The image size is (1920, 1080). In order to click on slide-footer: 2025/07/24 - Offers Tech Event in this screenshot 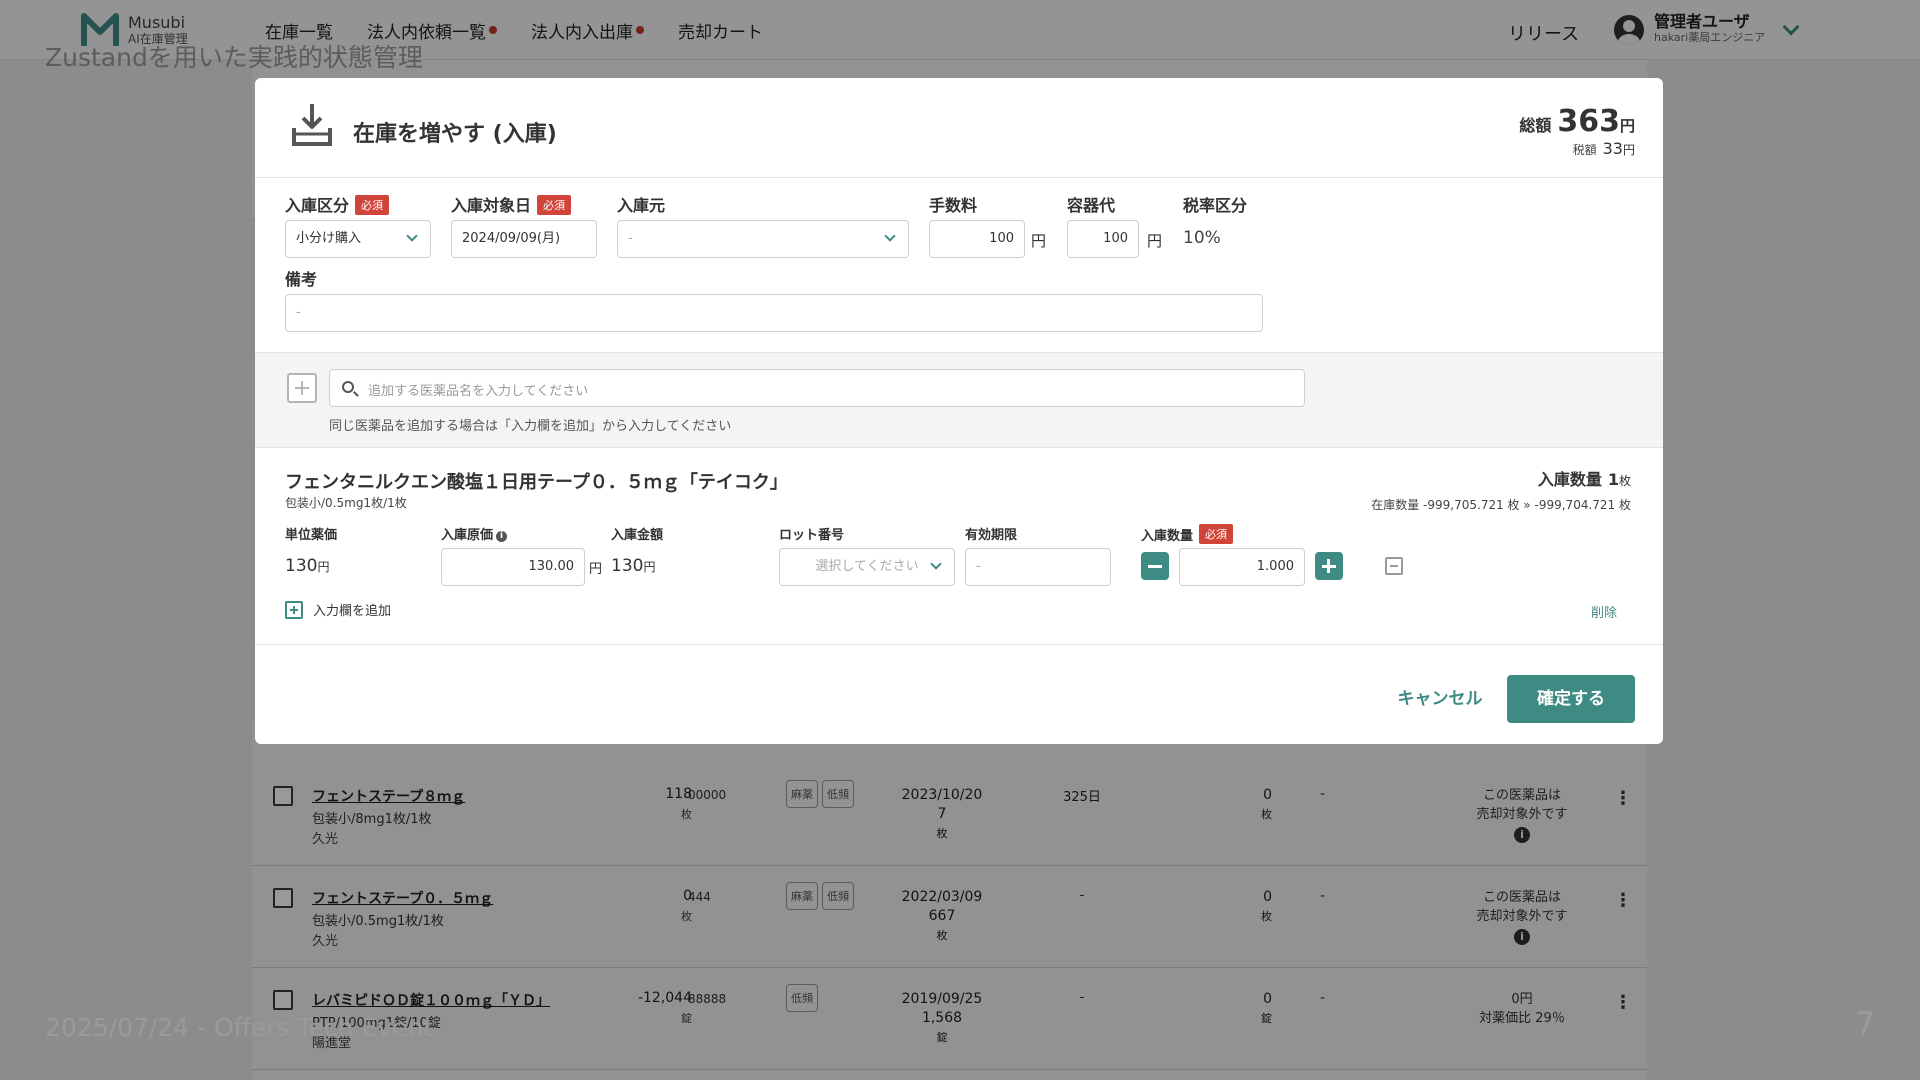, I will do `click(239, 1027)`.